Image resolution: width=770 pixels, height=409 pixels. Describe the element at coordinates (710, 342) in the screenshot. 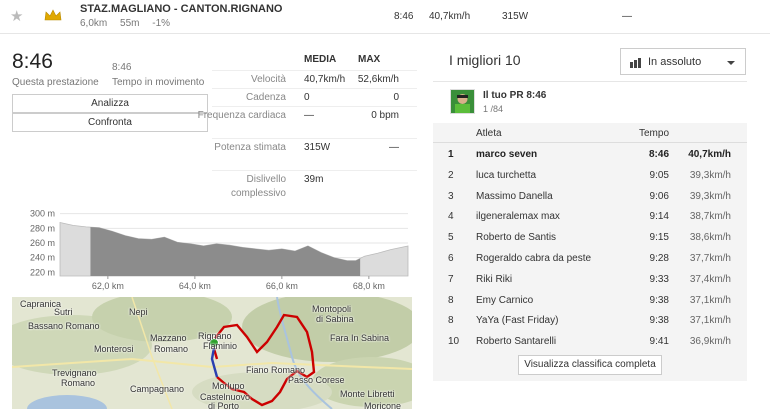

I see `row-speed: 36,9km/h` at that location.